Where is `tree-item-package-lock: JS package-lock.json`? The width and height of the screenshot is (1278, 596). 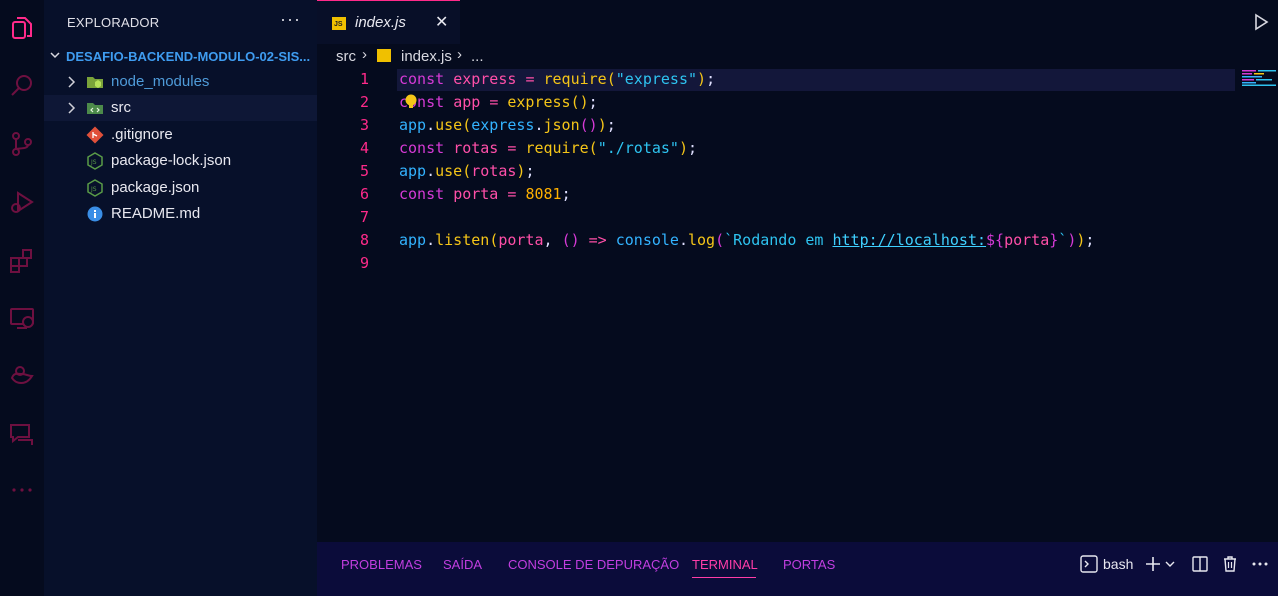 tree-item-package-lock: JS package-lock.json is located at coordinates (180, 161).